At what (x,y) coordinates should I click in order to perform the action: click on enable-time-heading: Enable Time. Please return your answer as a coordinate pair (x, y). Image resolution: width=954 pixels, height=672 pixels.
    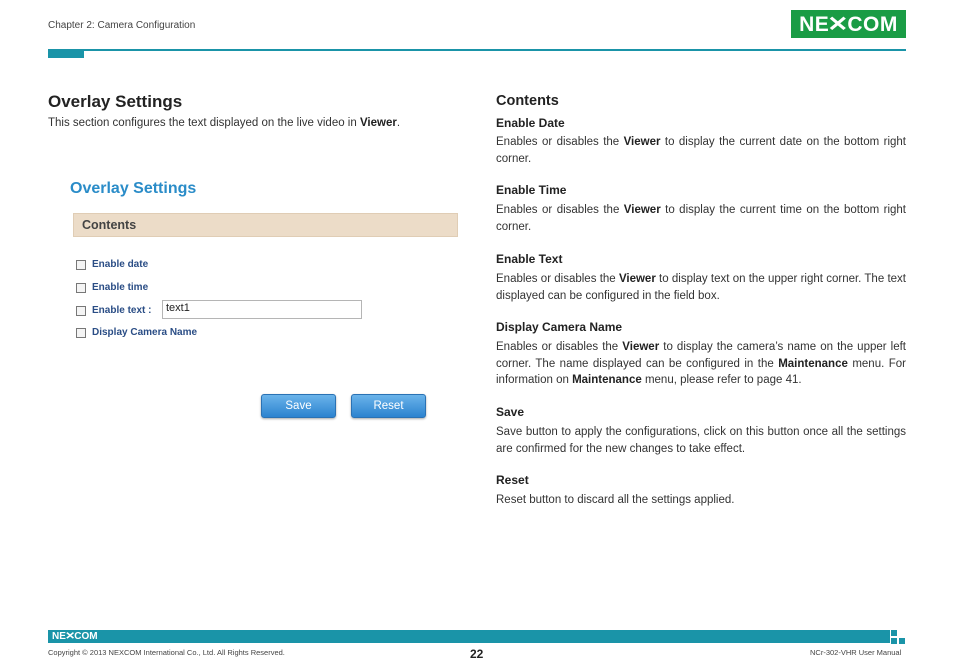
    Looking at the image, I should click on (531, 190).